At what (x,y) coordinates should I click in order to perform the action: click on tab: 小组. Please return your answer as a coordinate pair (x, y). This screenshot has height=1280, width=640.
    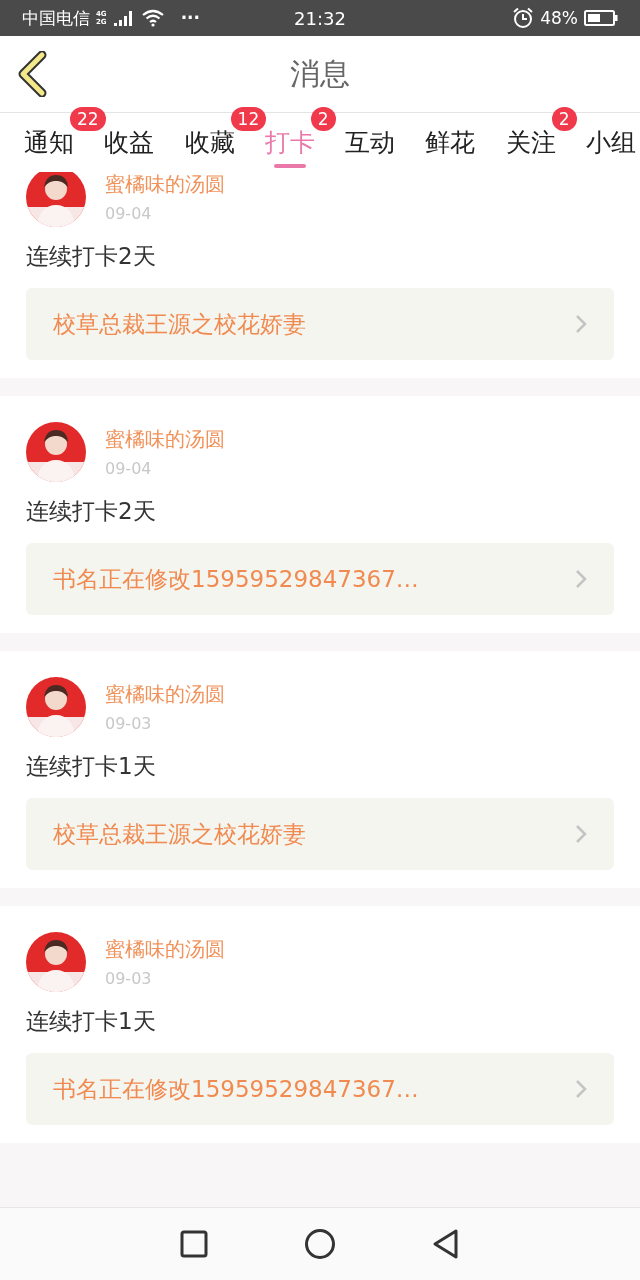
    Looking at the image, I should click on (610, 143).